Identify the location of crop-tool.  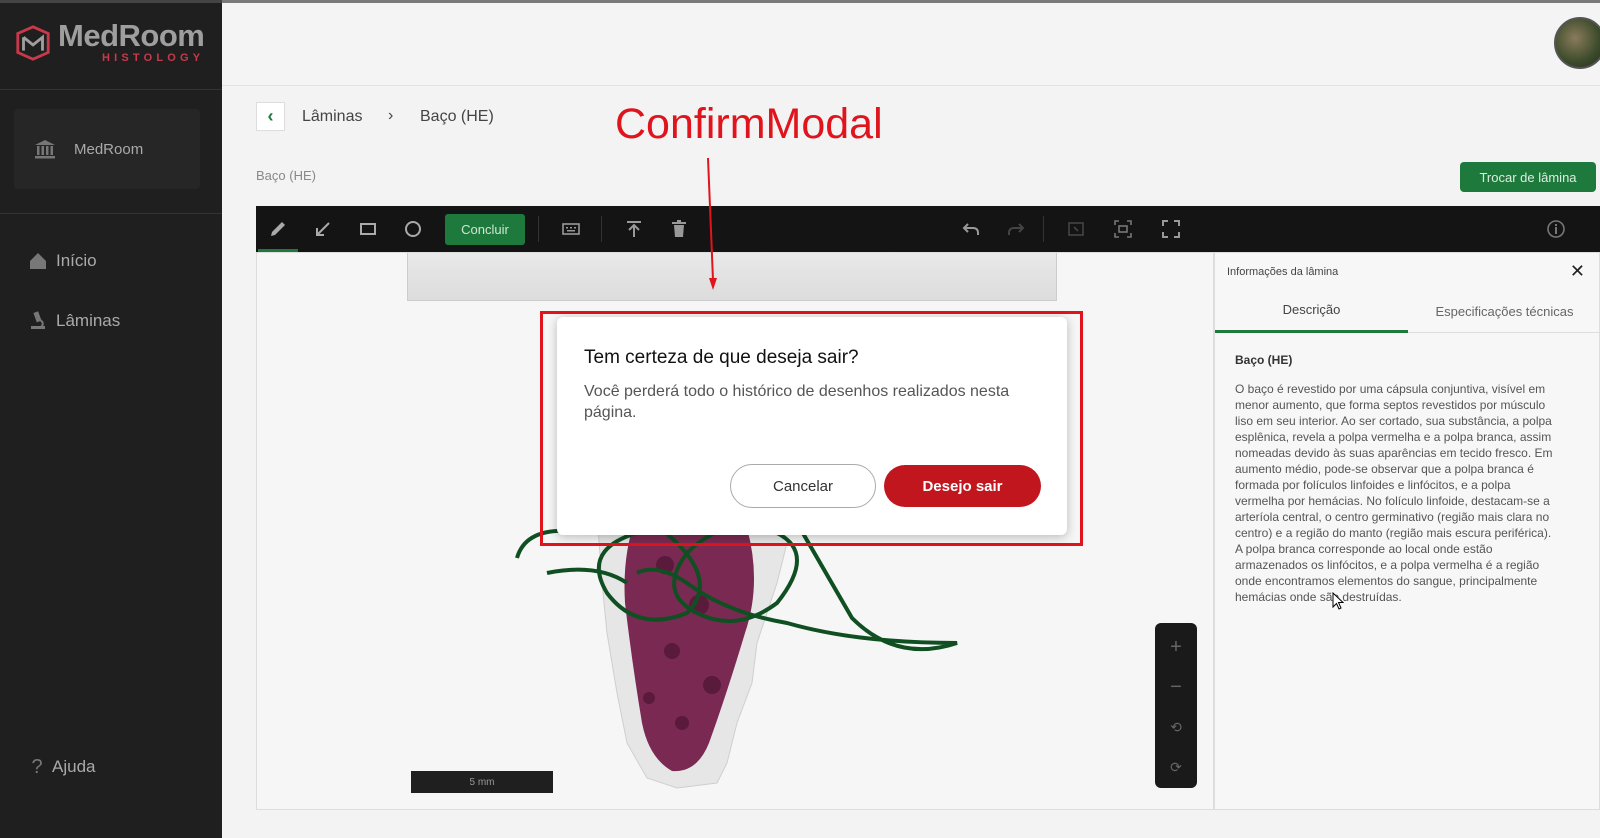
(1076, 229).